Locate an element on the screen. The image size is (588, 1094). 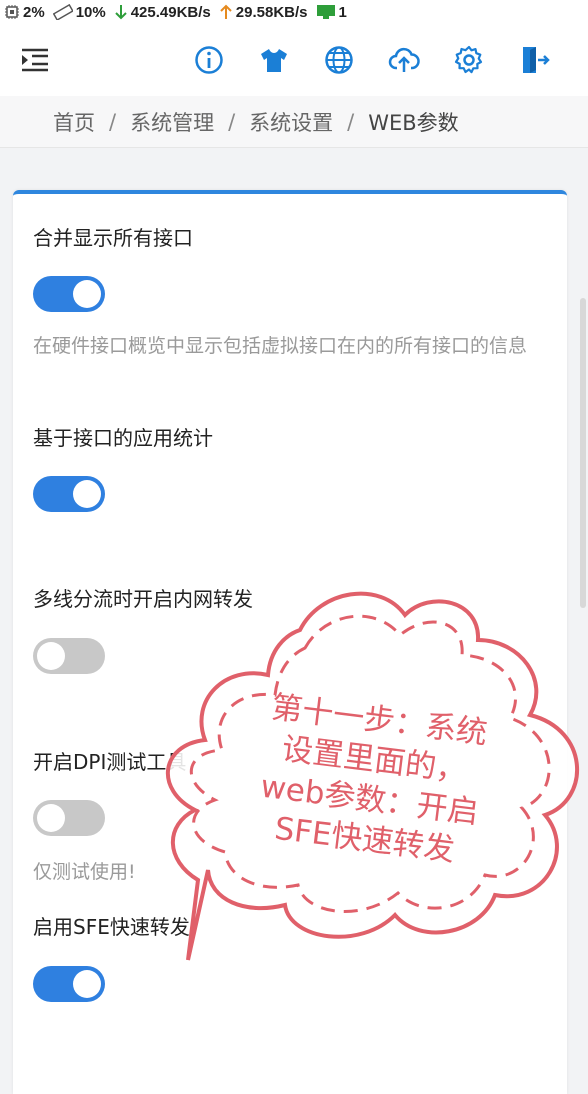
scrollbar is located at coordinates (583, 453).